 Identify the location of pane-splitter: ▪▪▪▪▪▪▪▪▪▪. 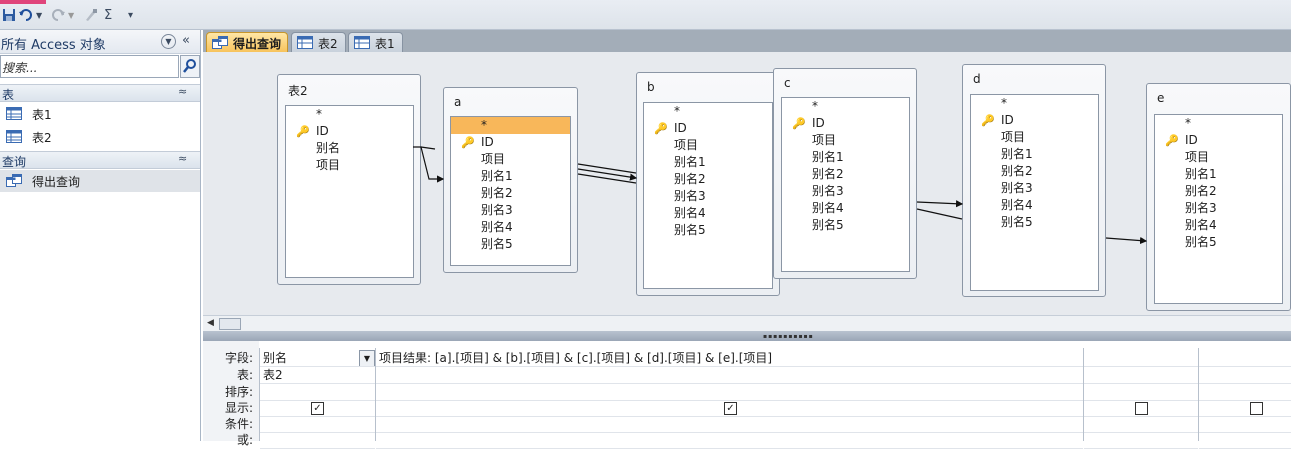
(747, 336).